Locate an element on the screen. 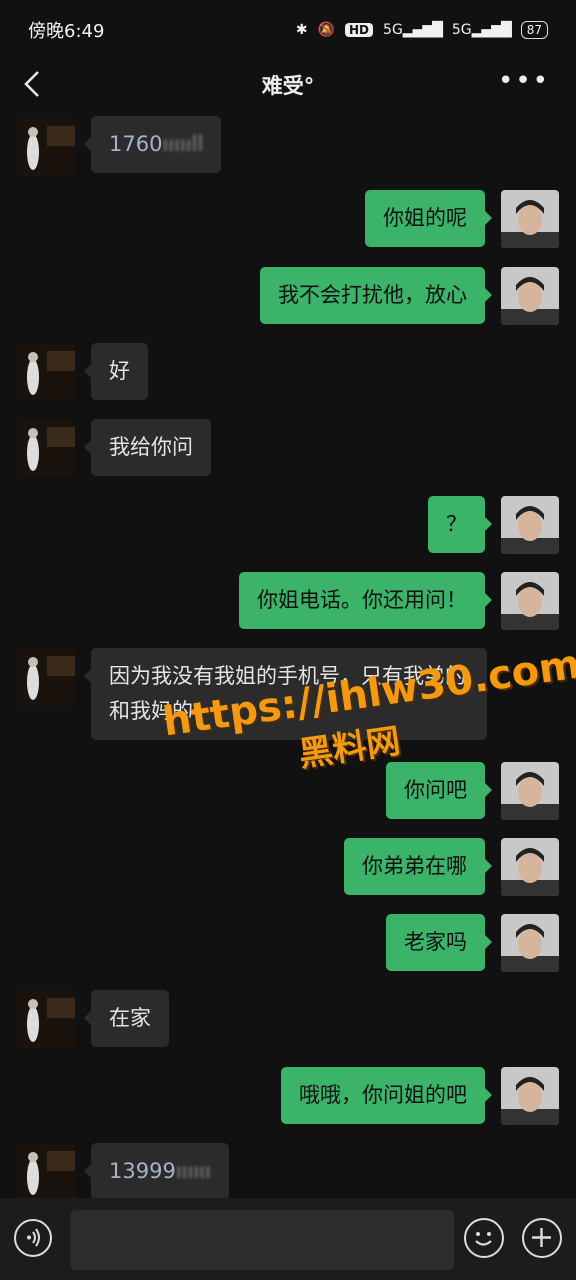  add-attachment-icon is located at coordinates (542, 1238).